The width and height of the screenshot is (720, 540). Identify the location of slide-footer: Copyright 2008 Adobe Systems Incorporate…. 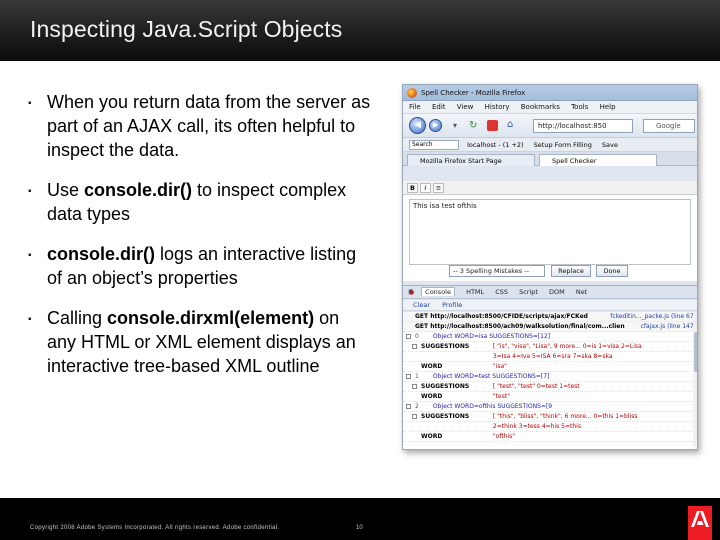
(360, 519).